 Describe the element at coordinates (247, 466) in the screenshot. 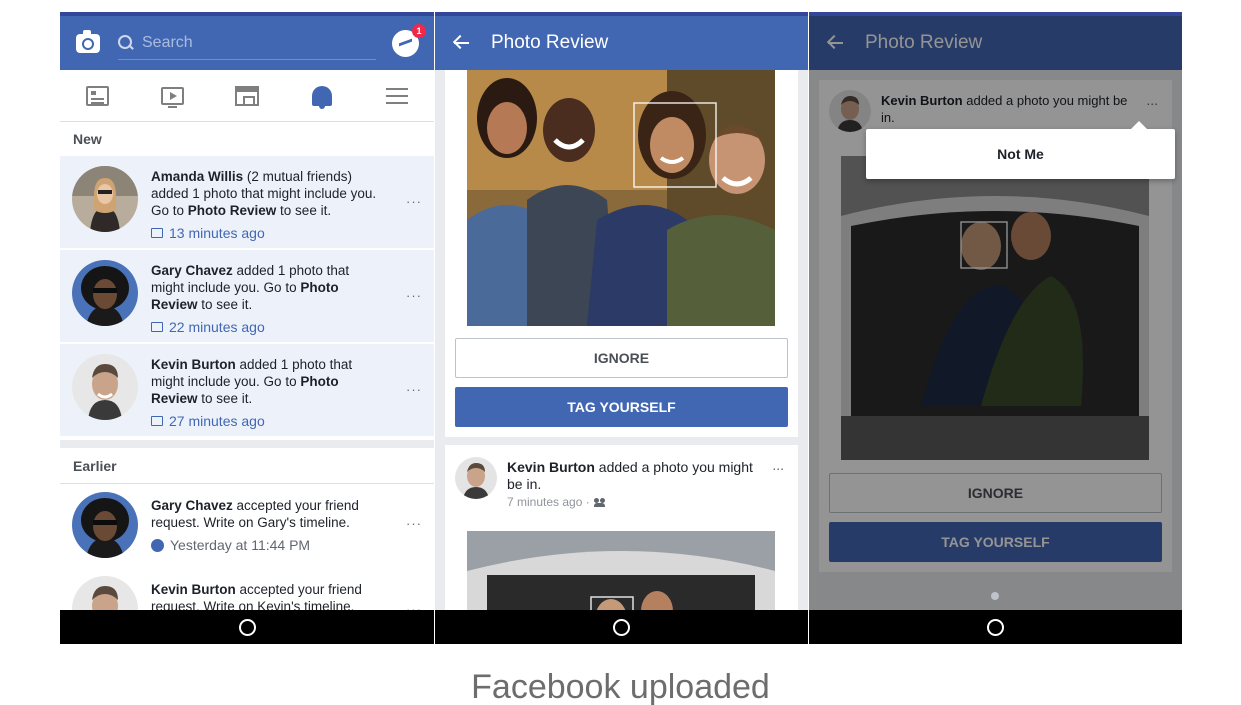

I see `section-header-earlier: Earlier` at that location.